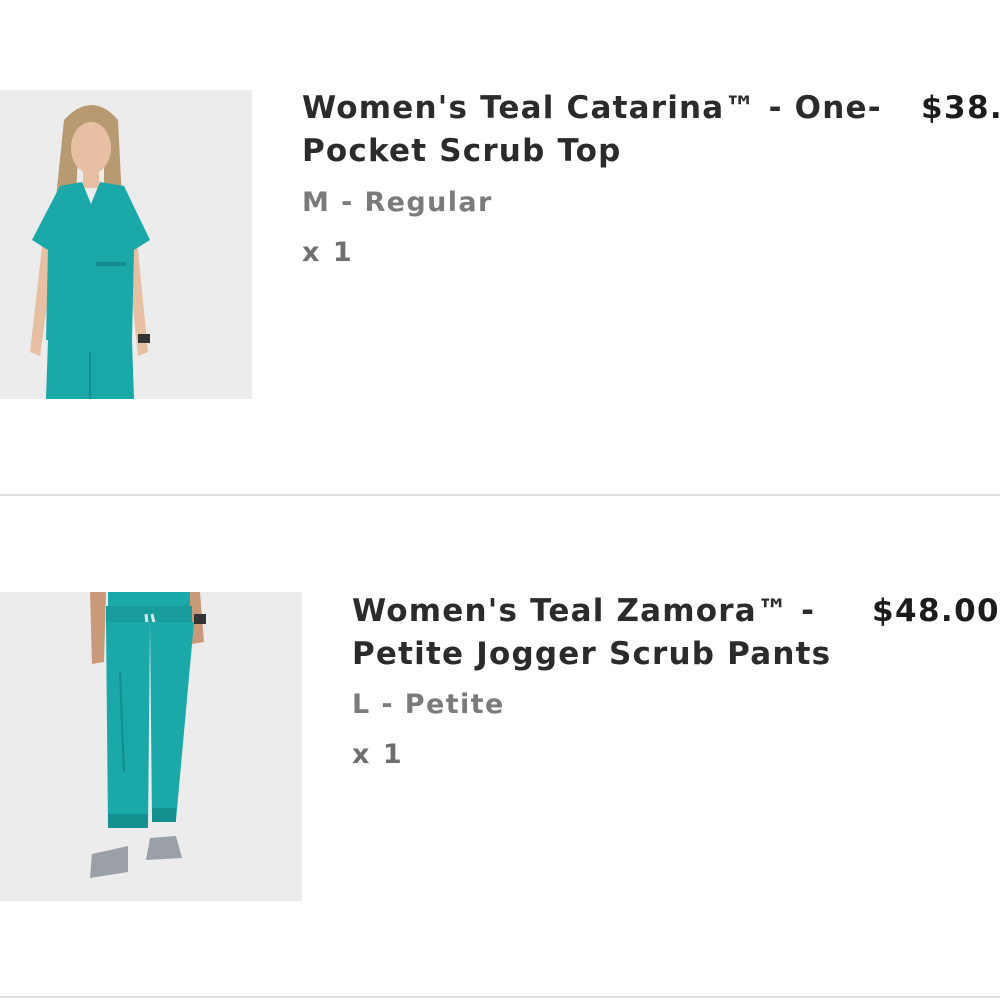 Image resolution: width=1000 pixels, height=1000 pixels. What do you see at coordinates (500, 997) in the screenshot?
I see `item-divider` at bounding box center [500, 997].